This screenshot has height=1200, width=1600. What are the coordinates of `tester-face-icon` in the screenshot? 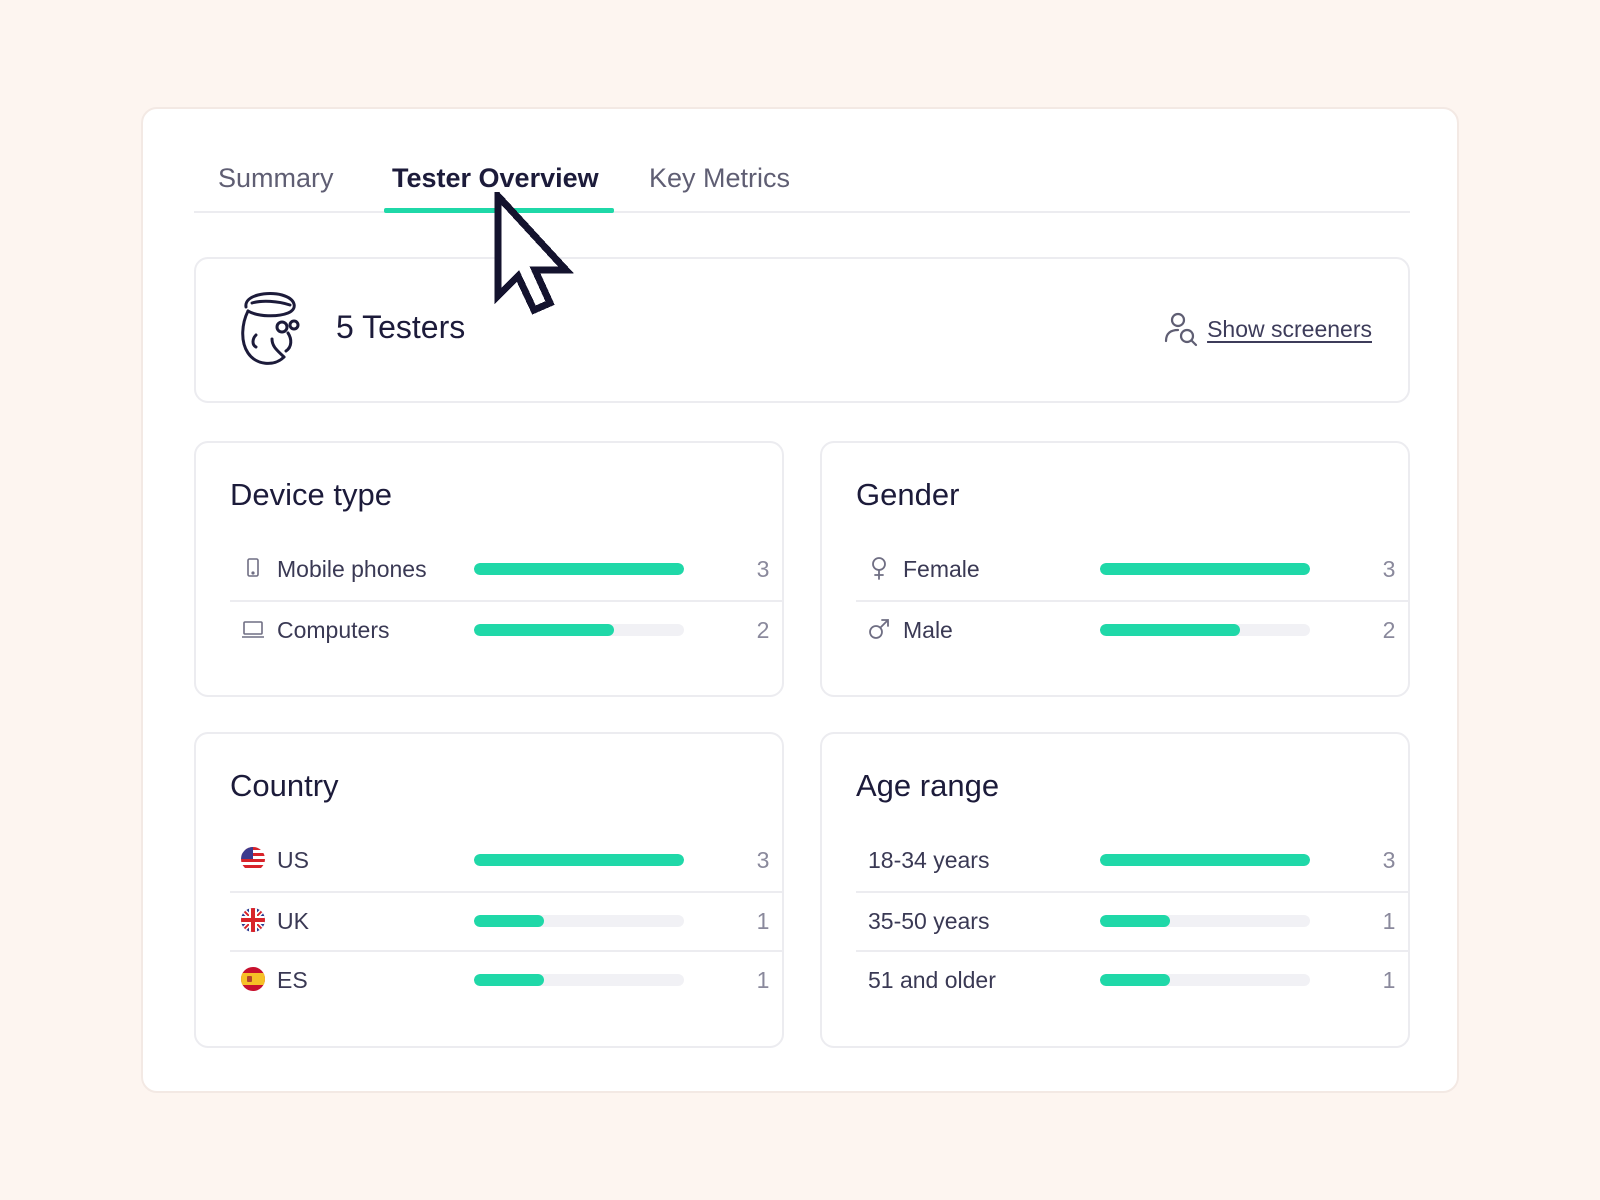 It's located at (270, 328).